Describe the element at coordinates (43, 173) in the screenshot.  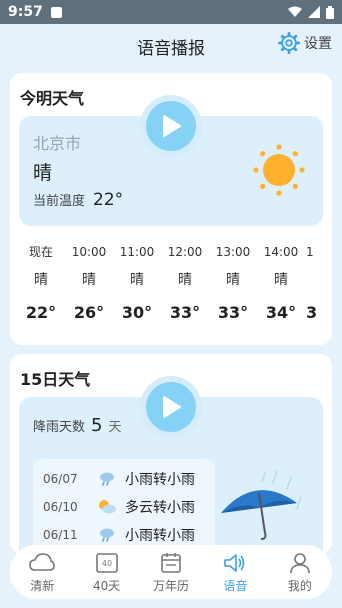
I see `current-condition: 晴` at that location.